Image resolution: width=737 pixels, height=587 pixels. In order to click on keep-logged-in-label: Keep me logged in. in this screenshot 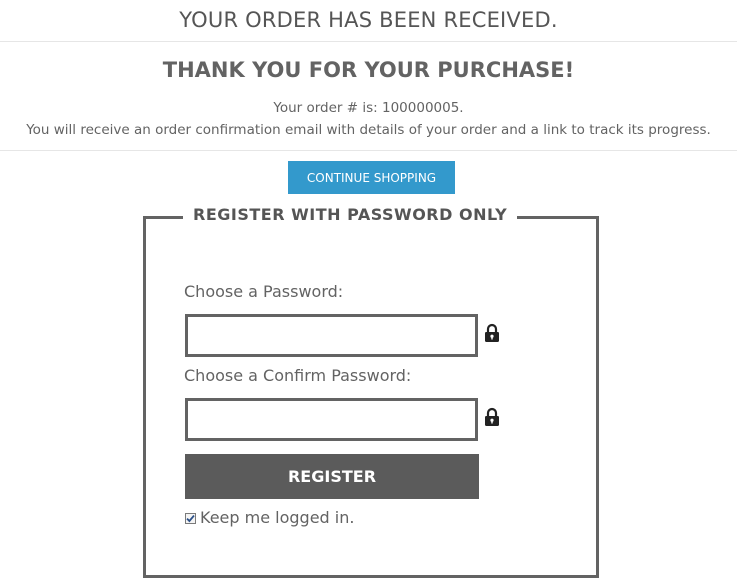, I will do `click(277, 517)`.